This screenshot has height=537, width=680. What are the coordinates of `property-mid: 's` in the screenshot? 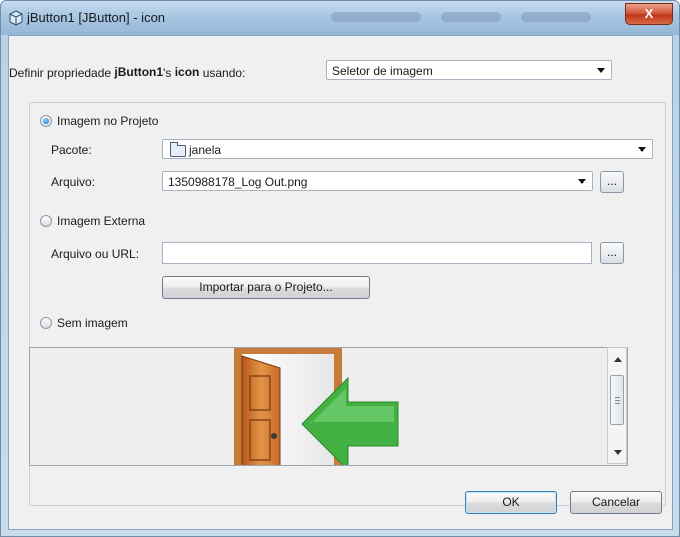 It's located at (169, 72).